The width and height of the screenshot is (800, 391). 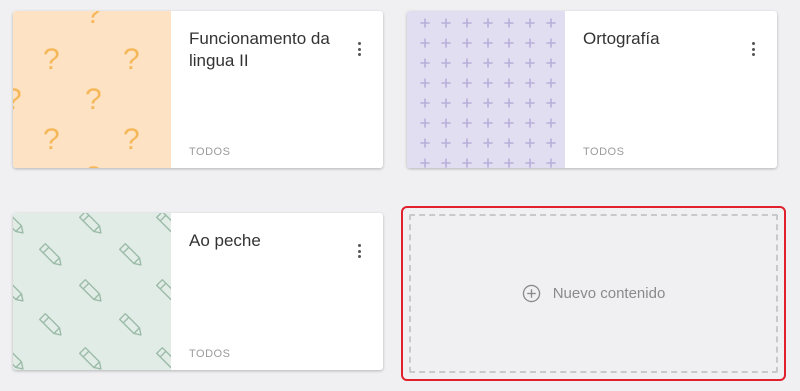 I want to click on plus-pattern-icon, so click(x=486, y=89).